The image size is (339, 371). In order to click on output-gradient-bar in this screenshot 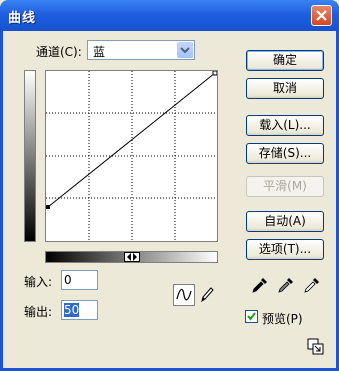, I will do `click(30, 156)`.